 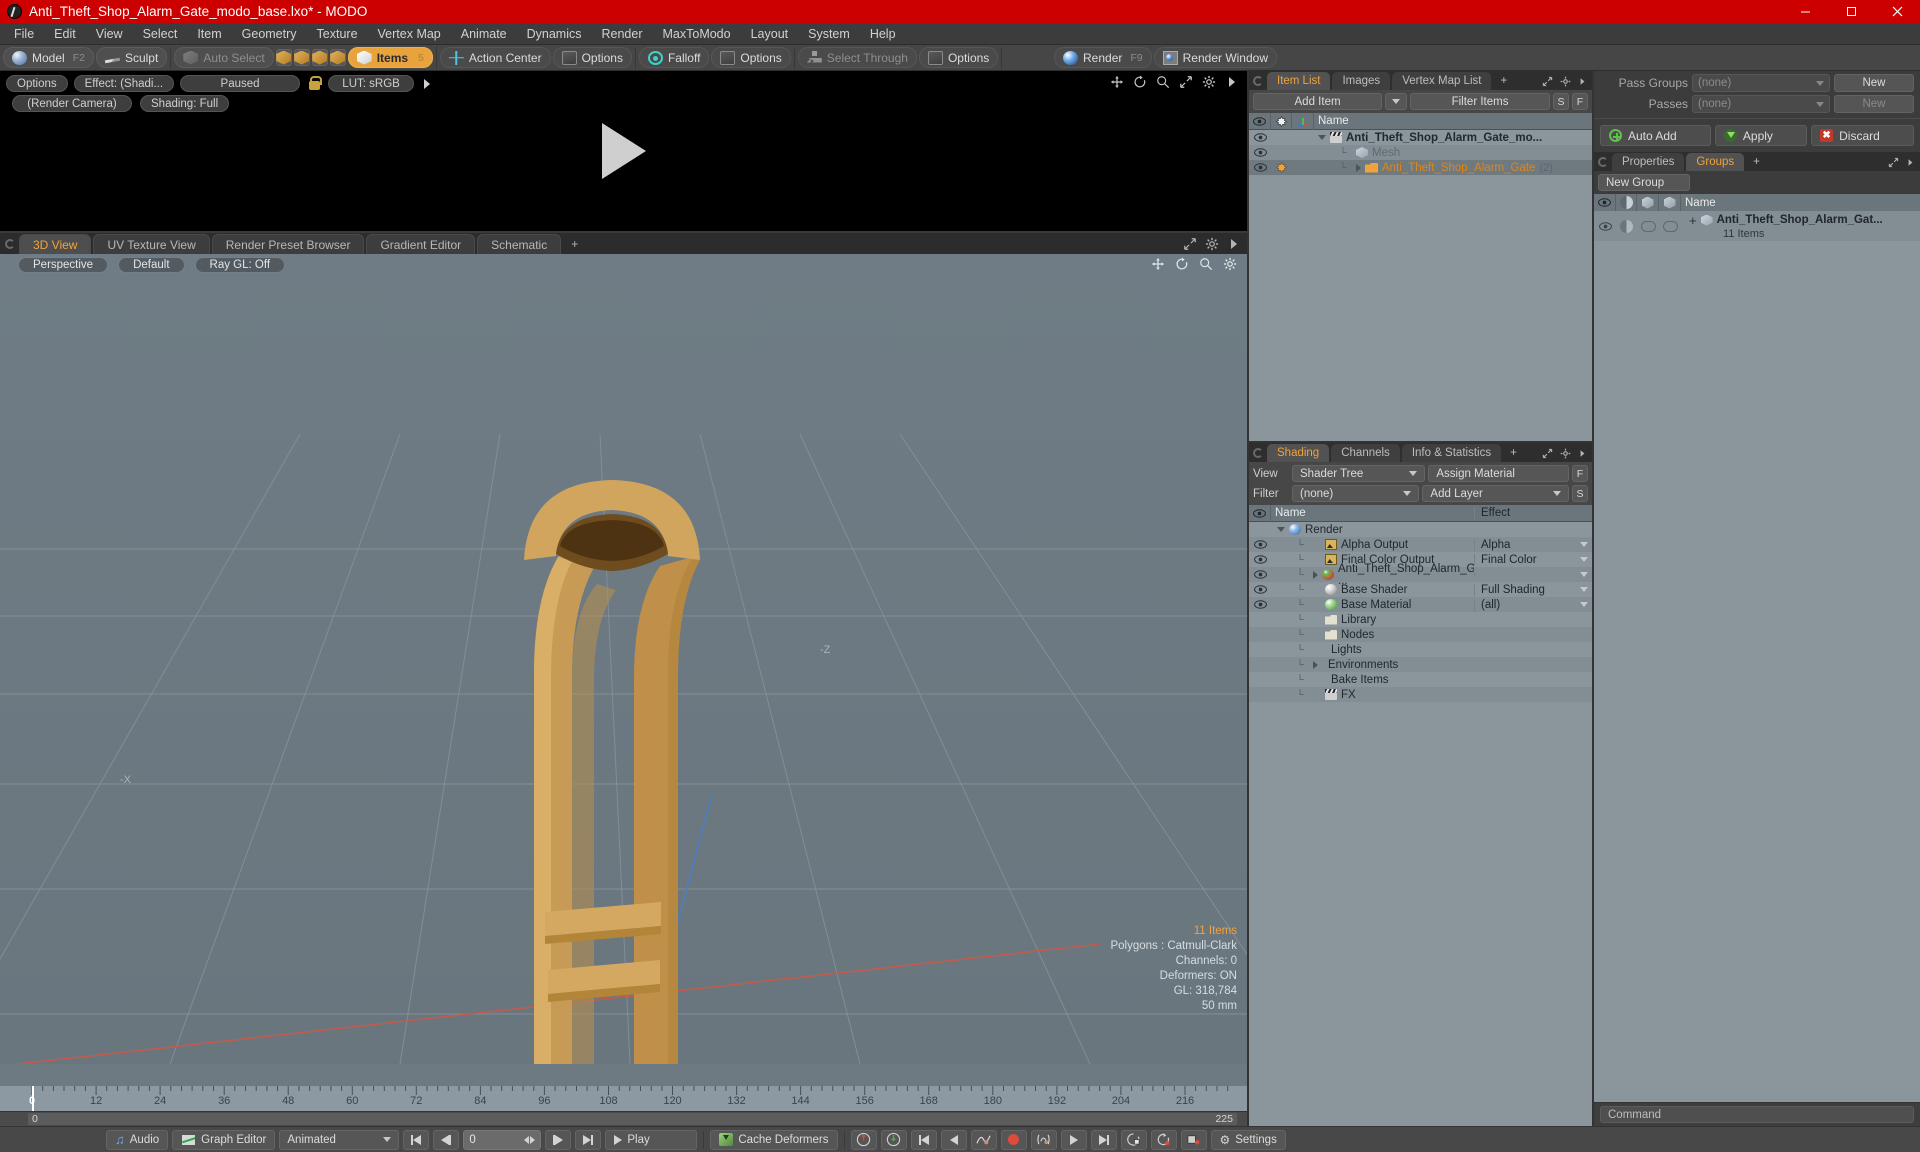 I want to click on curve-key-button, so click(x=983, y=1139).